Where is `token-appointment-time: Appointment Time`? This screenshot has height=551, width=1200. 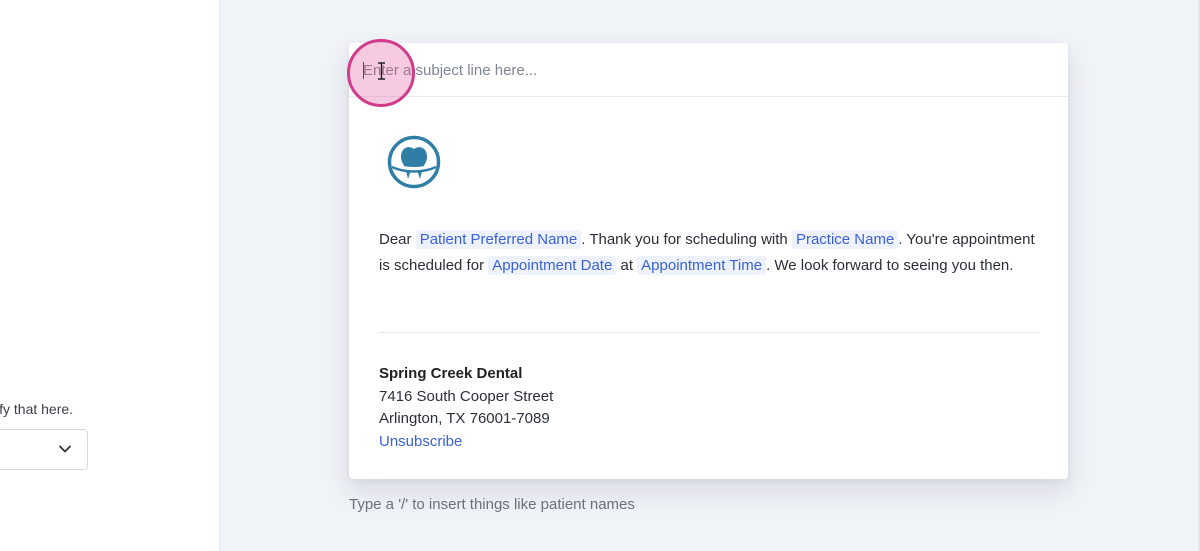
token-appointment-time: Appointment Time is located at coordinates (702, 265).